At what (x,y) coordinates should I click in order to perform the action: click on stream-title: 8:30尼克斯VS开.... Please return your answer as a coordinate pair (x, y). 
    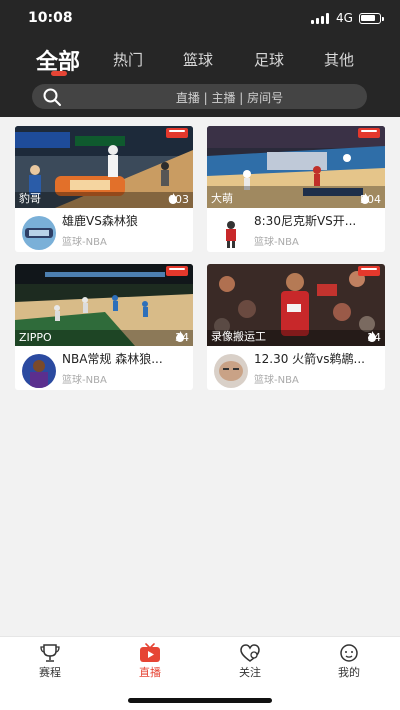
    Looking at the image, I should click on (305, 221).